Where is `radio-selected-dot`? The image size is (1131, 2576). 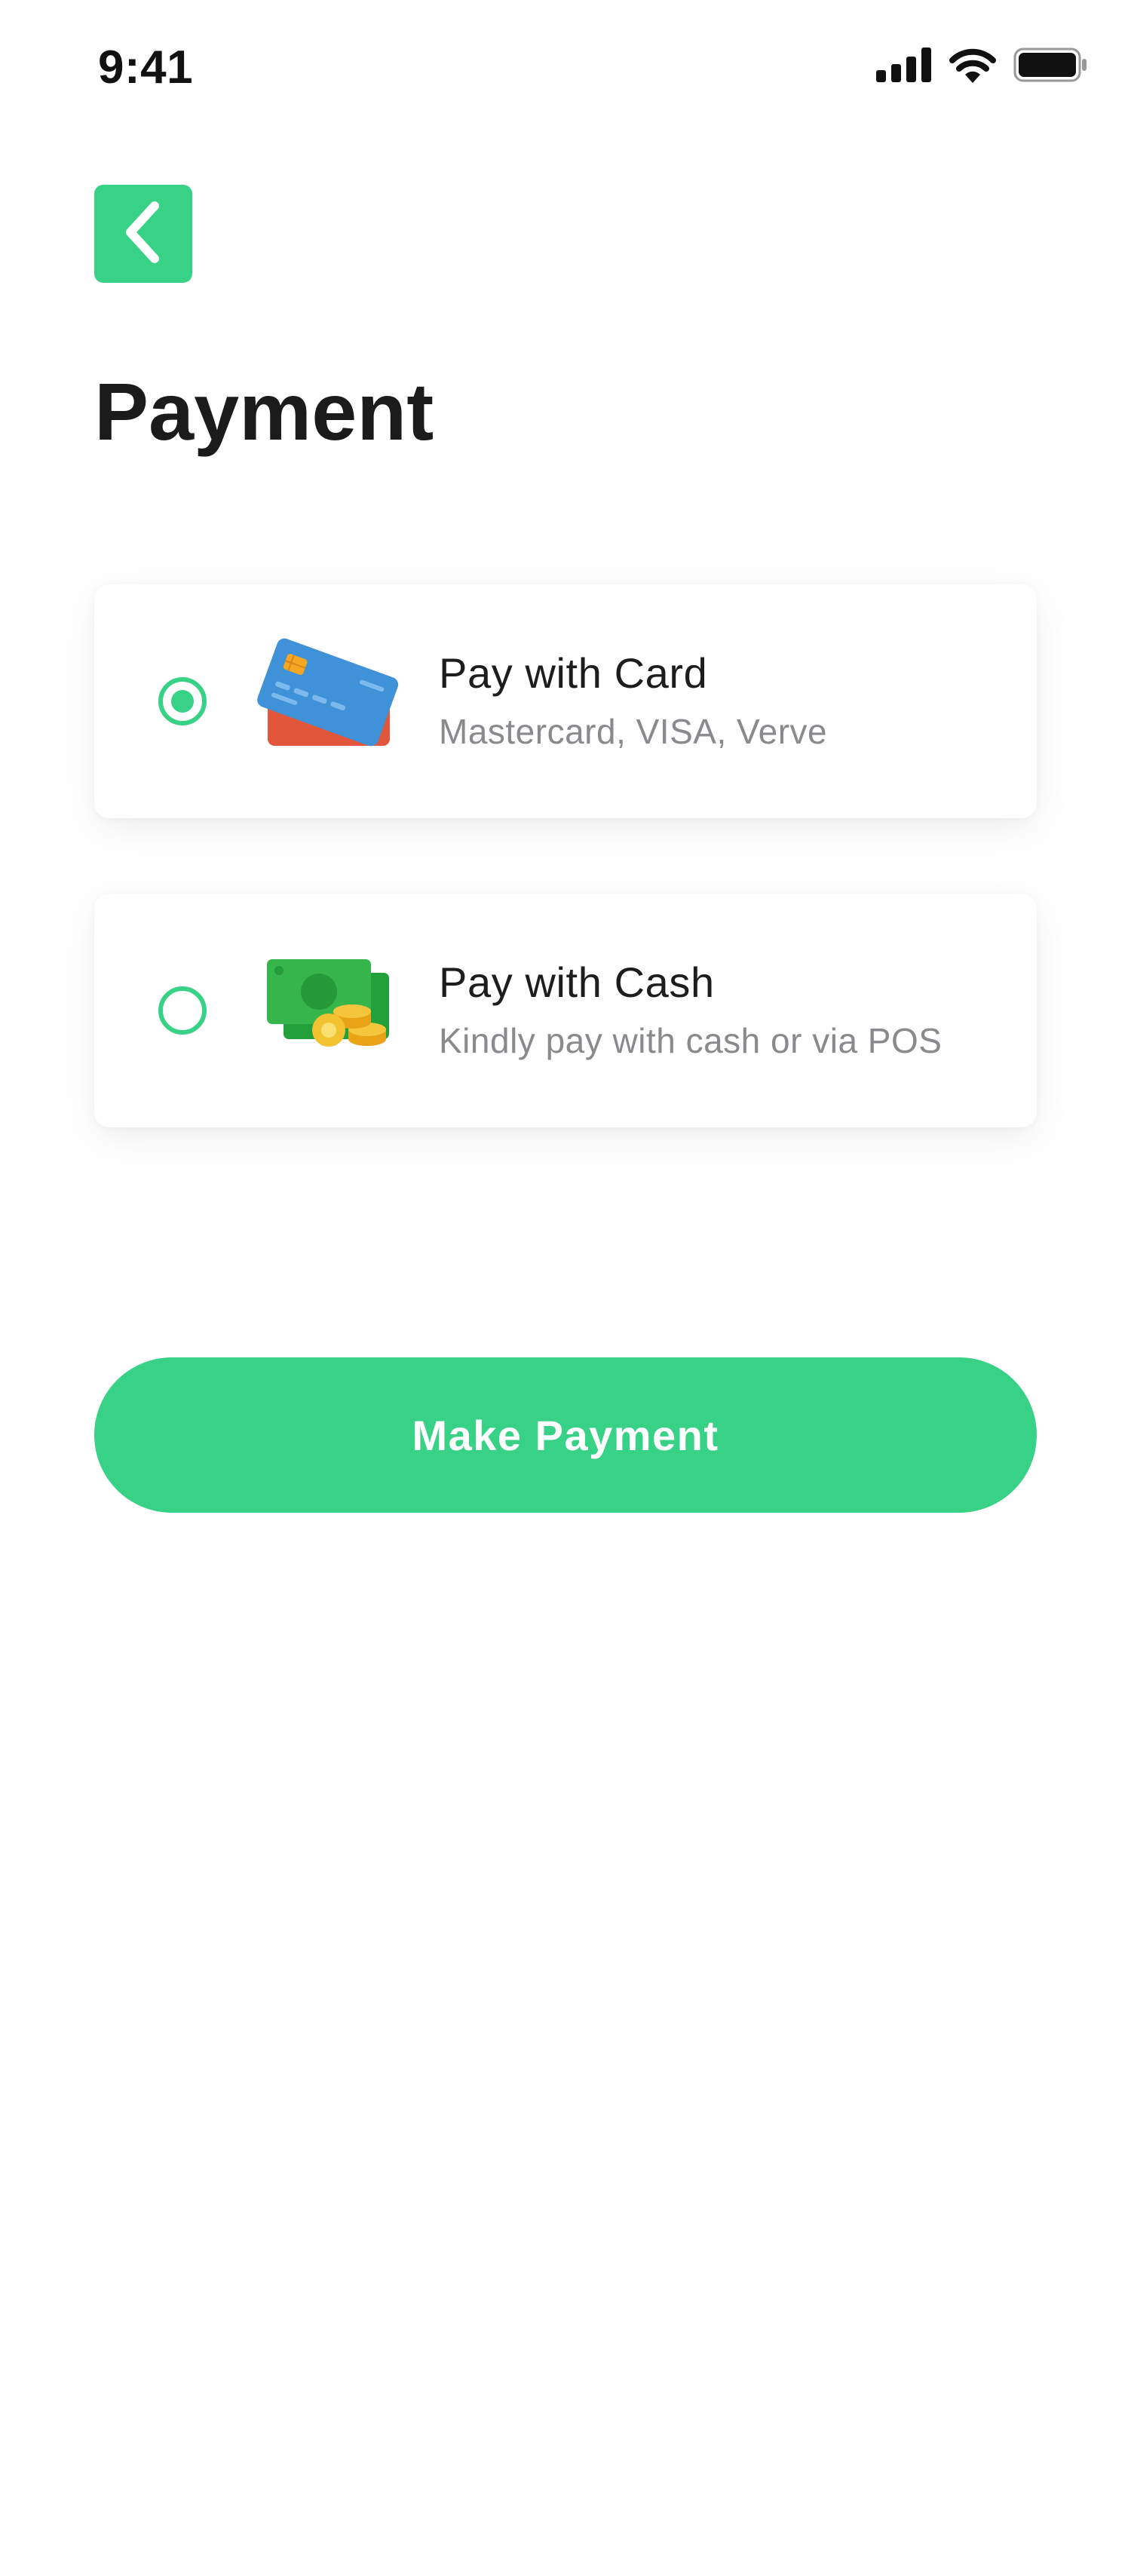
radio-selected-dot is located at coordinates (182, 701).